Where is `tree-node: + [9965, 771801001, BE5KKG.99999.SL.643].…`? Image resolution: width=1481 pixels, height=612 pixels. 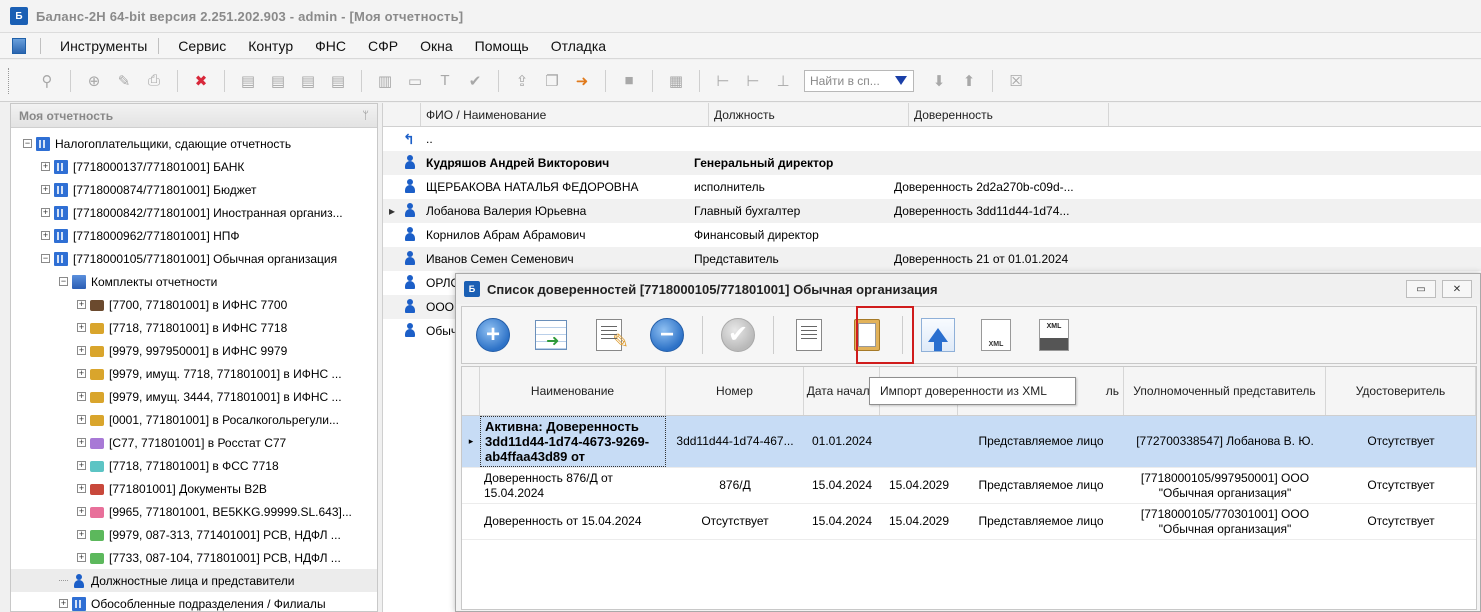
tree-node: + [9965, 771801001, BE5KKG.99999.SL.643].… is located at coordinates (194, 511).